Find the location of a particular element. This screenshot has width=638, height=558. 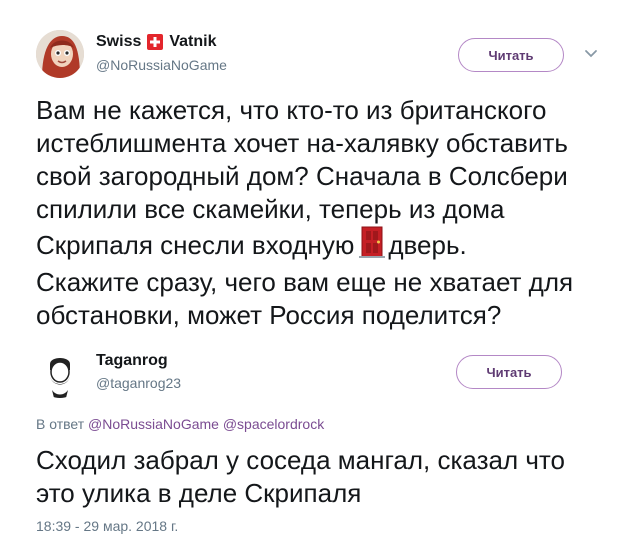

author-handle: @taganrog23 is located at coordinates (138, 383).